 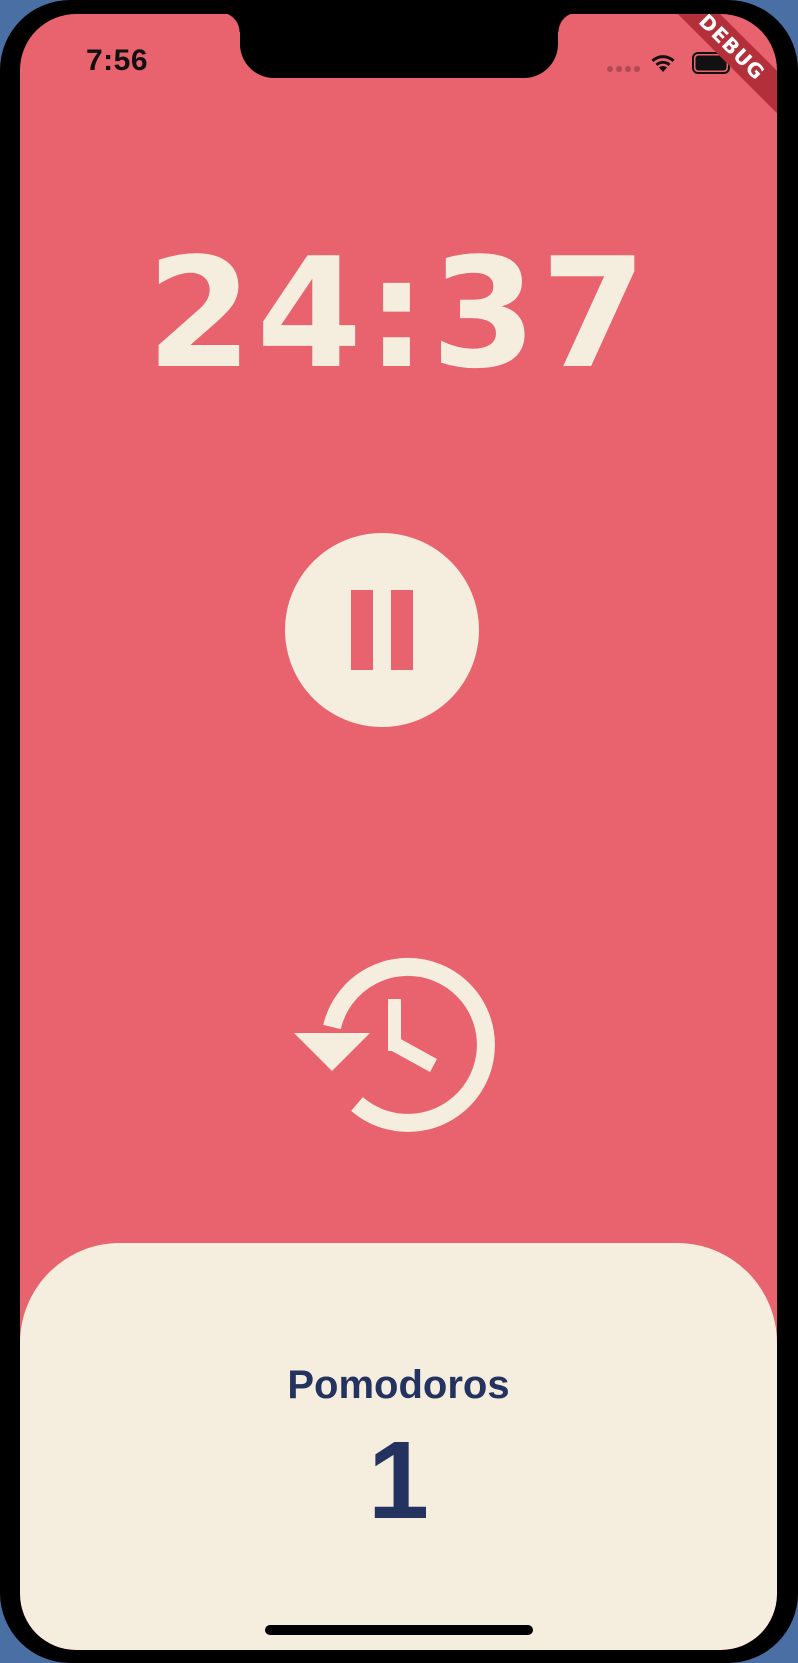 I want to click on history-icon, so click(x=394, y=1044).